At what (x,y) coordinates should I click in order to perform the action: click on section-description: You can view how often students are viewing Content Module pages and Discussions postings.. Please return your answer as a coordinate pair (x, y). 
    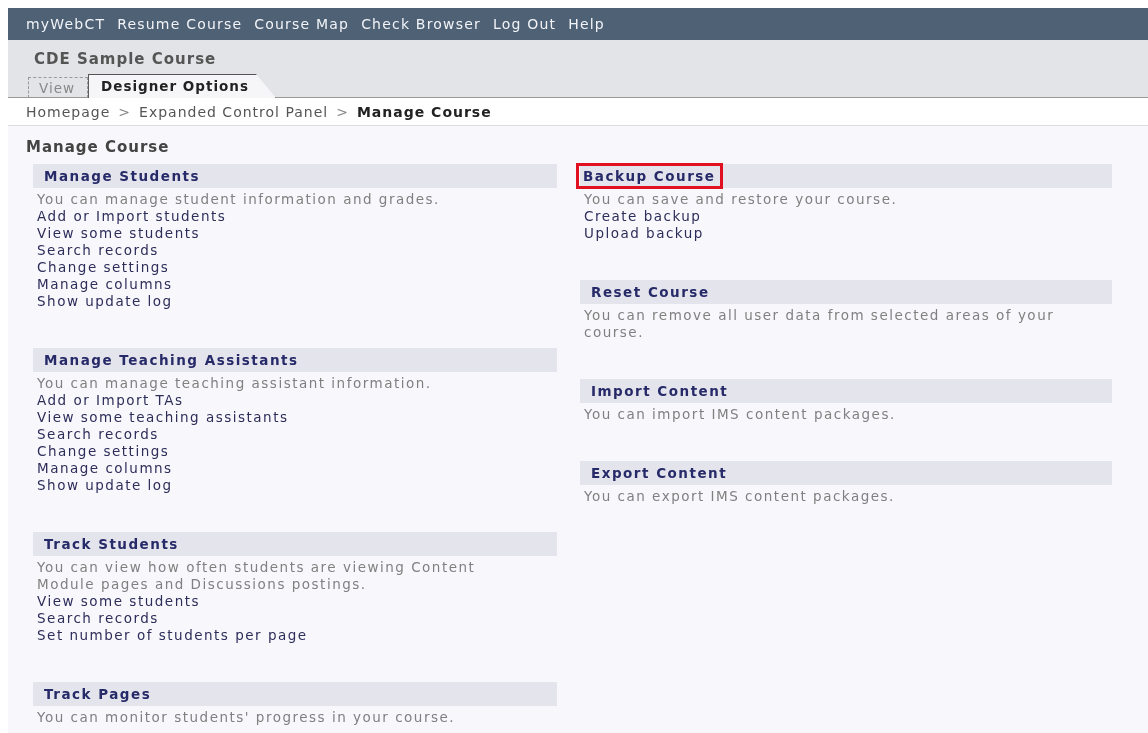
    Looking at the image, I should click on (256, 575).